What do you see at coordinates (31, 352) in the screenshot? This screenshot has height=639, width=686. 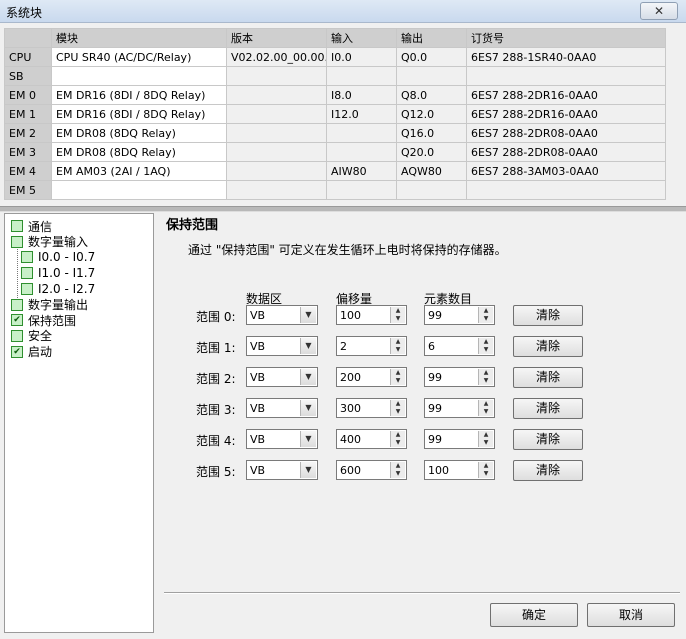 I see `nav-item: ✔ 启动` at bounding box center [31, 352].